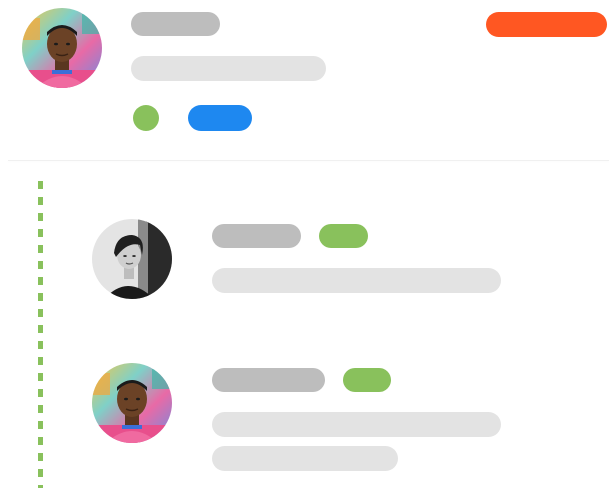  What do you see at coordinates (175, 24) in the screenshot?
I see `post-author-name-placeholder` at bounding box center [175, 24].